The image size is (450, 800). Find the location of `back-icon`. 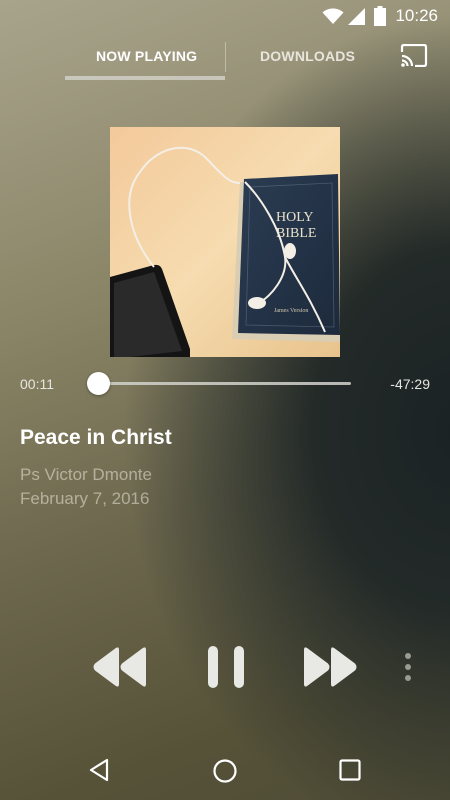

back-icon is located at coordinates (99, 770).